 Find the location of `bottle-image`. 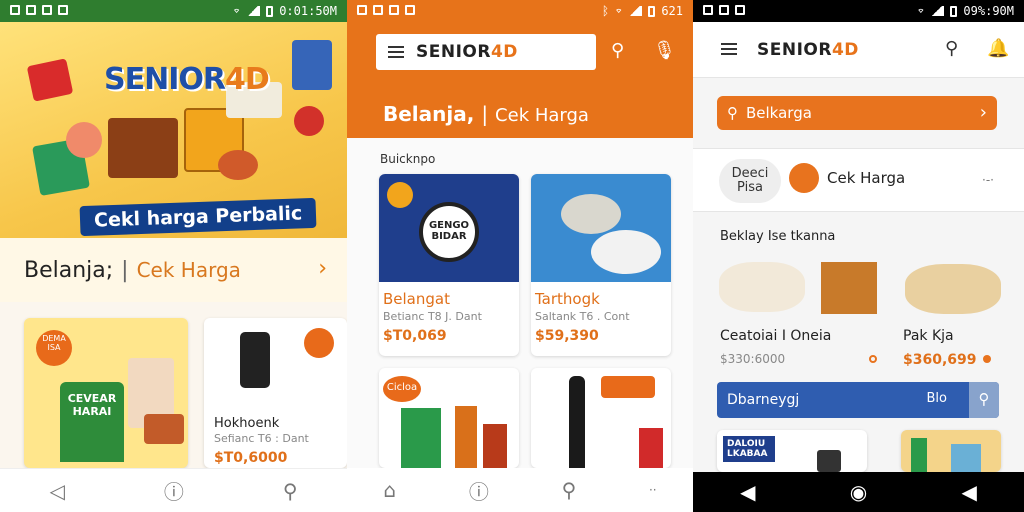

bottle-image is located at coordinates (577, 422).